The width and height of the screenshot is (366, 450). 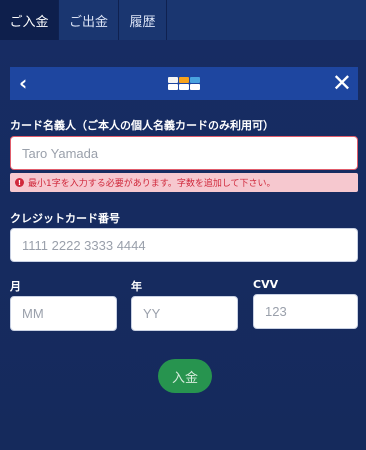 I want to click on card-number-label: クレジットカード番号, so click(x=65, y=218).